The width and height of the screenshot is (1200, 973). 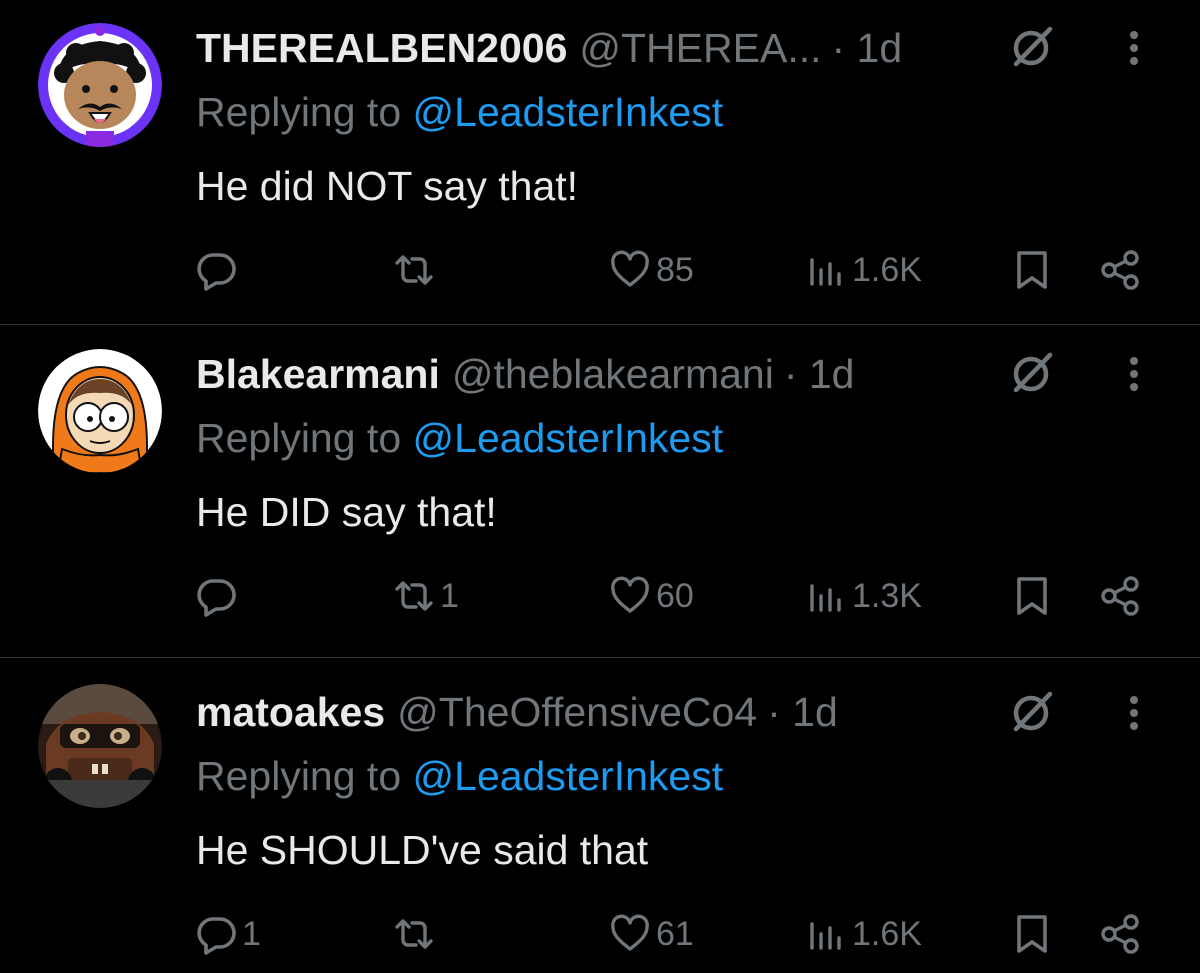 What do you see at coordinates (290, 712) in the screenshot?
I see `display-name: matoakes` at bounding box center [290, 712].